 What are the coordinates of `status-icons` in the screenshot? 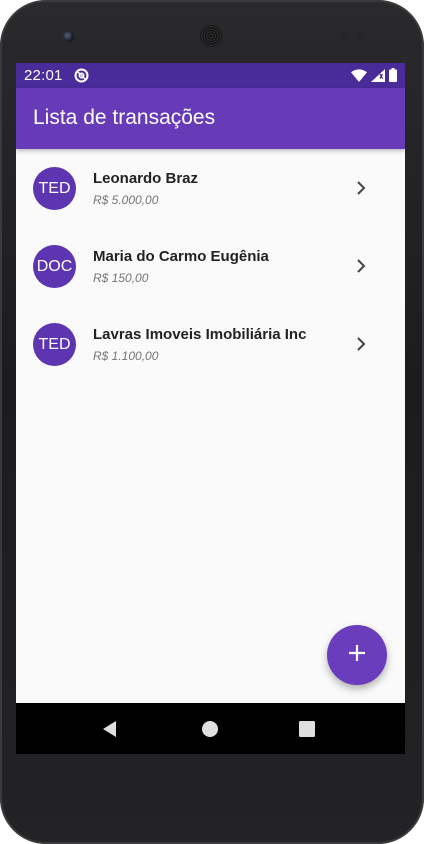 It's located at (374, 77).